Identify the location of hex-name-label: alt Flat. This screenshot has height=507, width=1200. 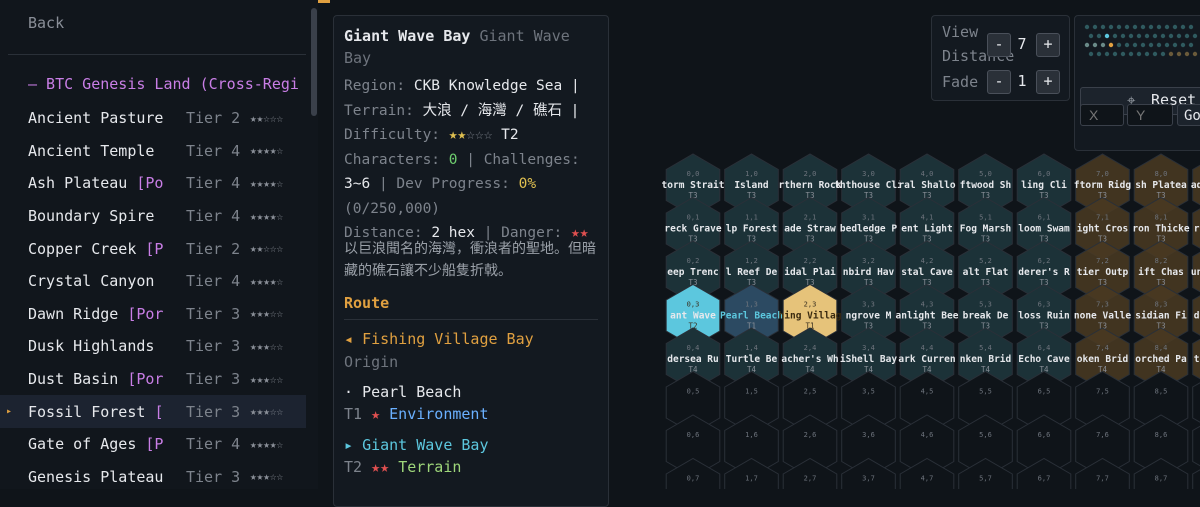
(986, 272).